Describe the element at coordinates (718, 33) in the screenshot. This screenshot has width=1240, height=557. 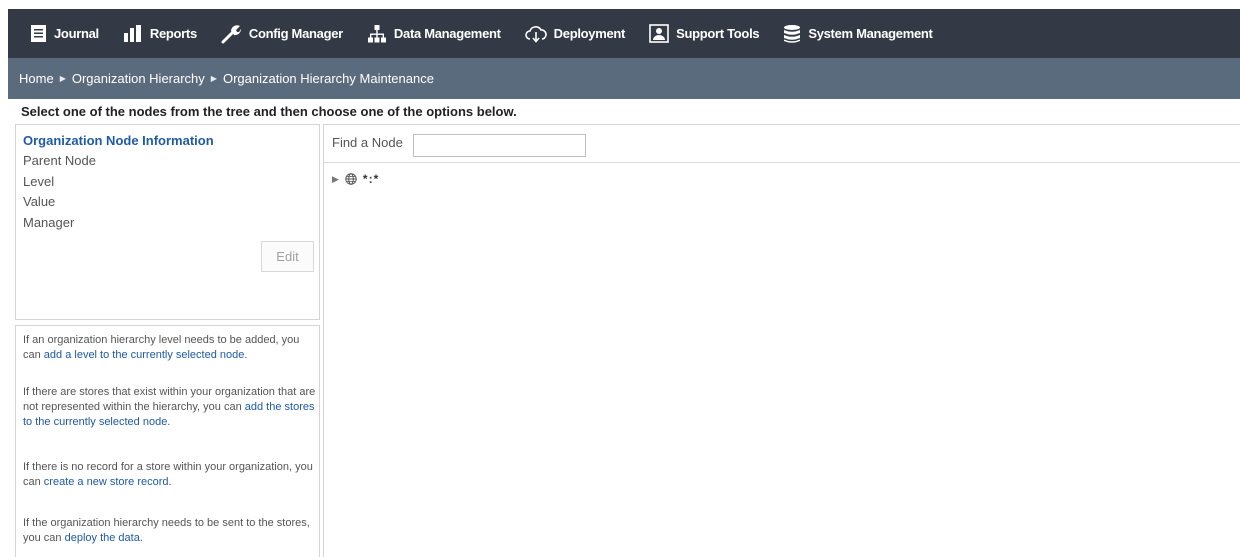
I see `nav-support-tools-label: Support Tools` at that location.